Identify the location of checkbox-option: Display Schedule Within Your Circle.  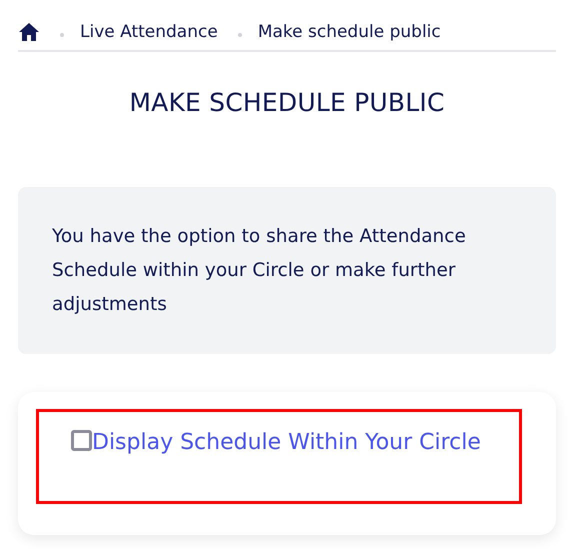
(270, 443).